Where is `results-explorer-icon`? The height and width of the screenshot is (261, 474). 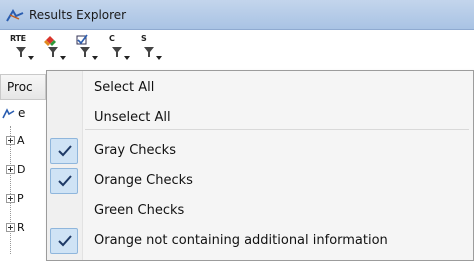 results-explorer-icon is located at coordinates (15, 15).